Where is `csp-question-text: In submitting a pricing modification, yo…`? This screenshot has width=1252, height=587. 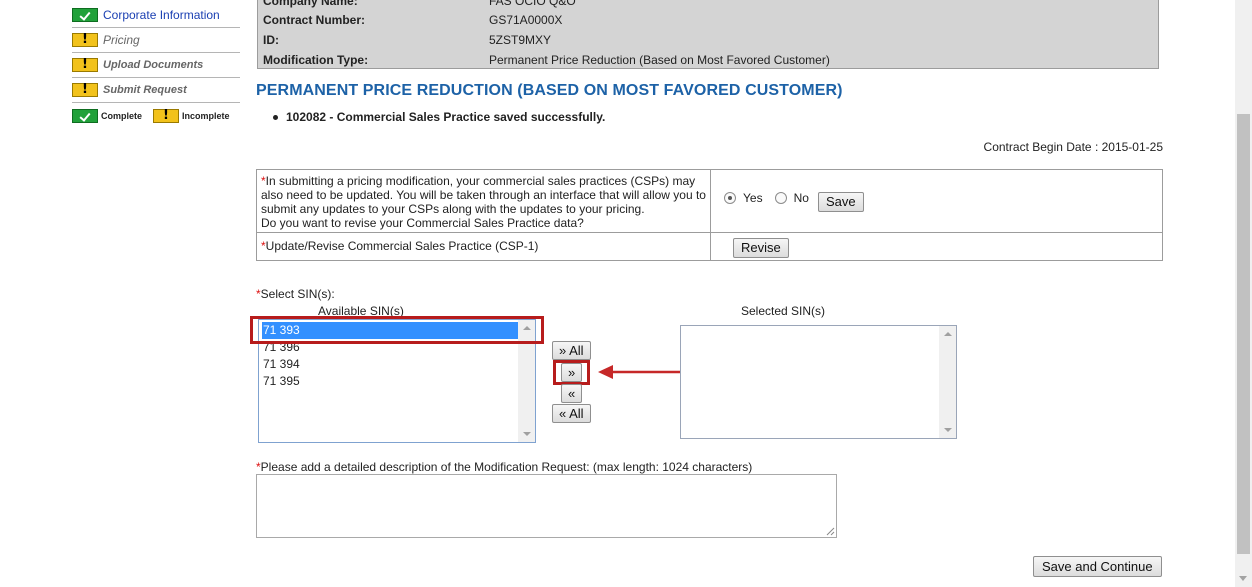 csp-question-text: In submitting a pricing modification, yo… is located at coordinates (483, 195).